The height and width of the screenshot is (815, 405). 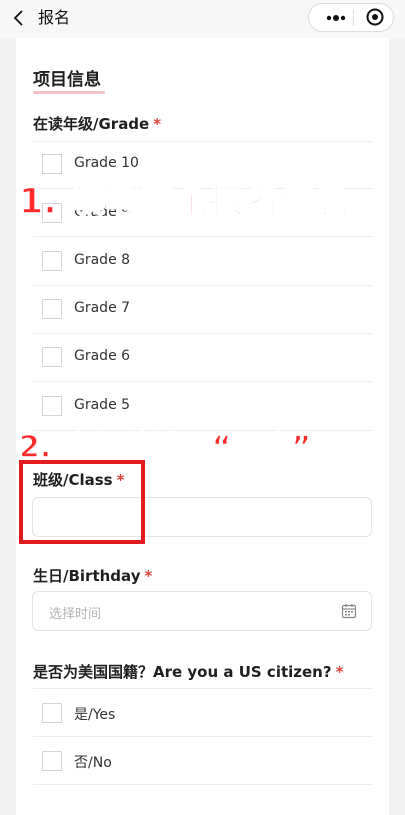 What do you see at coordinates (207, 310) in the screenshot?
I see `grade-option: Grade 7` at bounding box center [207, 310].